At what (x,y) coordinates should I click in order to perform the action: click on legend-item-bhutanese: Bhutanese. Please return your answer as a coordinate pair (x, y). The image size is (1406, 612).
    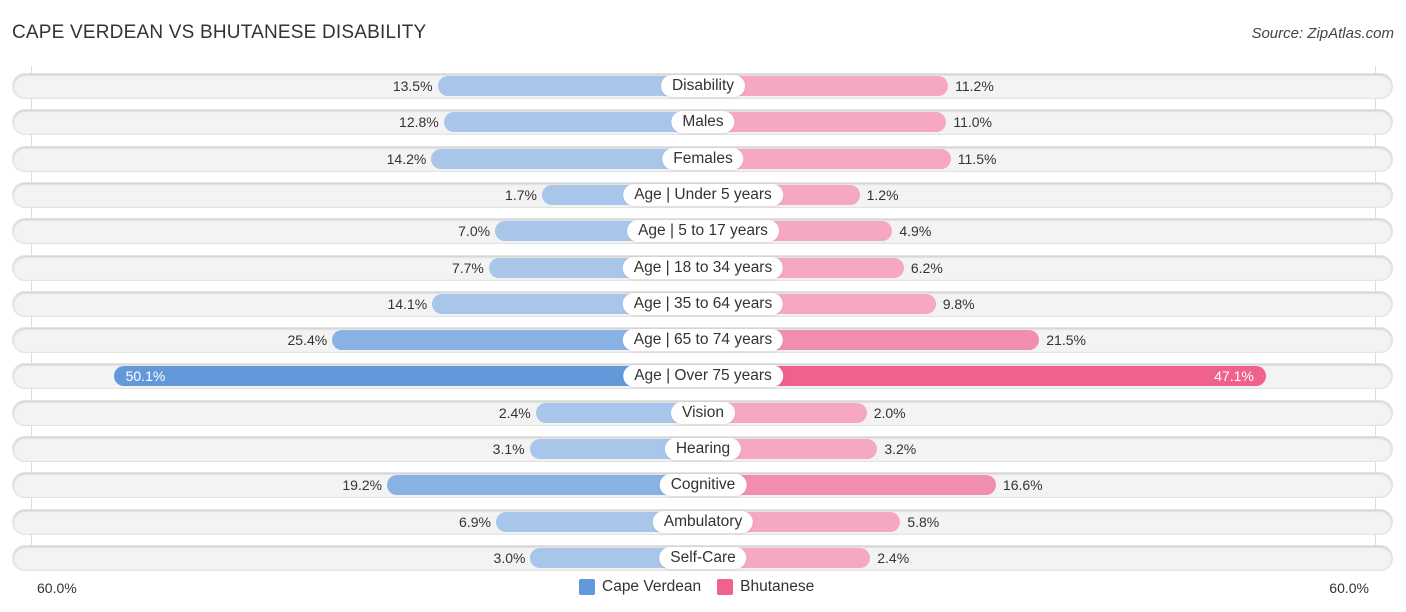
    Looking at the image, I should click on (765, 587).